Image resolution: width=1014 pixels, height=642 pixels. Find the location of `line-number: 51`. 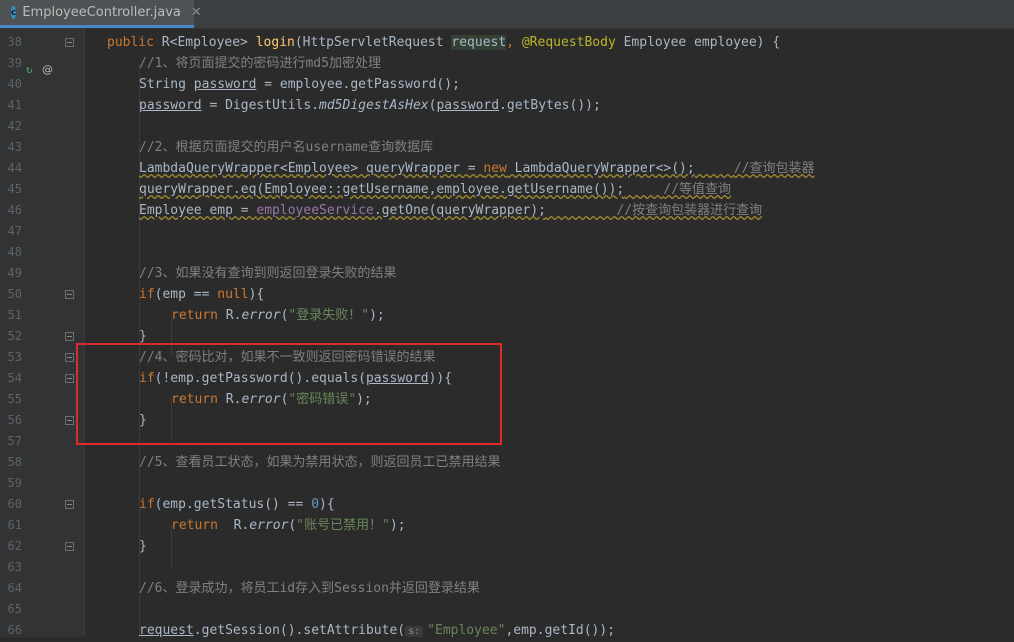

line-number: 51 is located at coordinates (14, 315).